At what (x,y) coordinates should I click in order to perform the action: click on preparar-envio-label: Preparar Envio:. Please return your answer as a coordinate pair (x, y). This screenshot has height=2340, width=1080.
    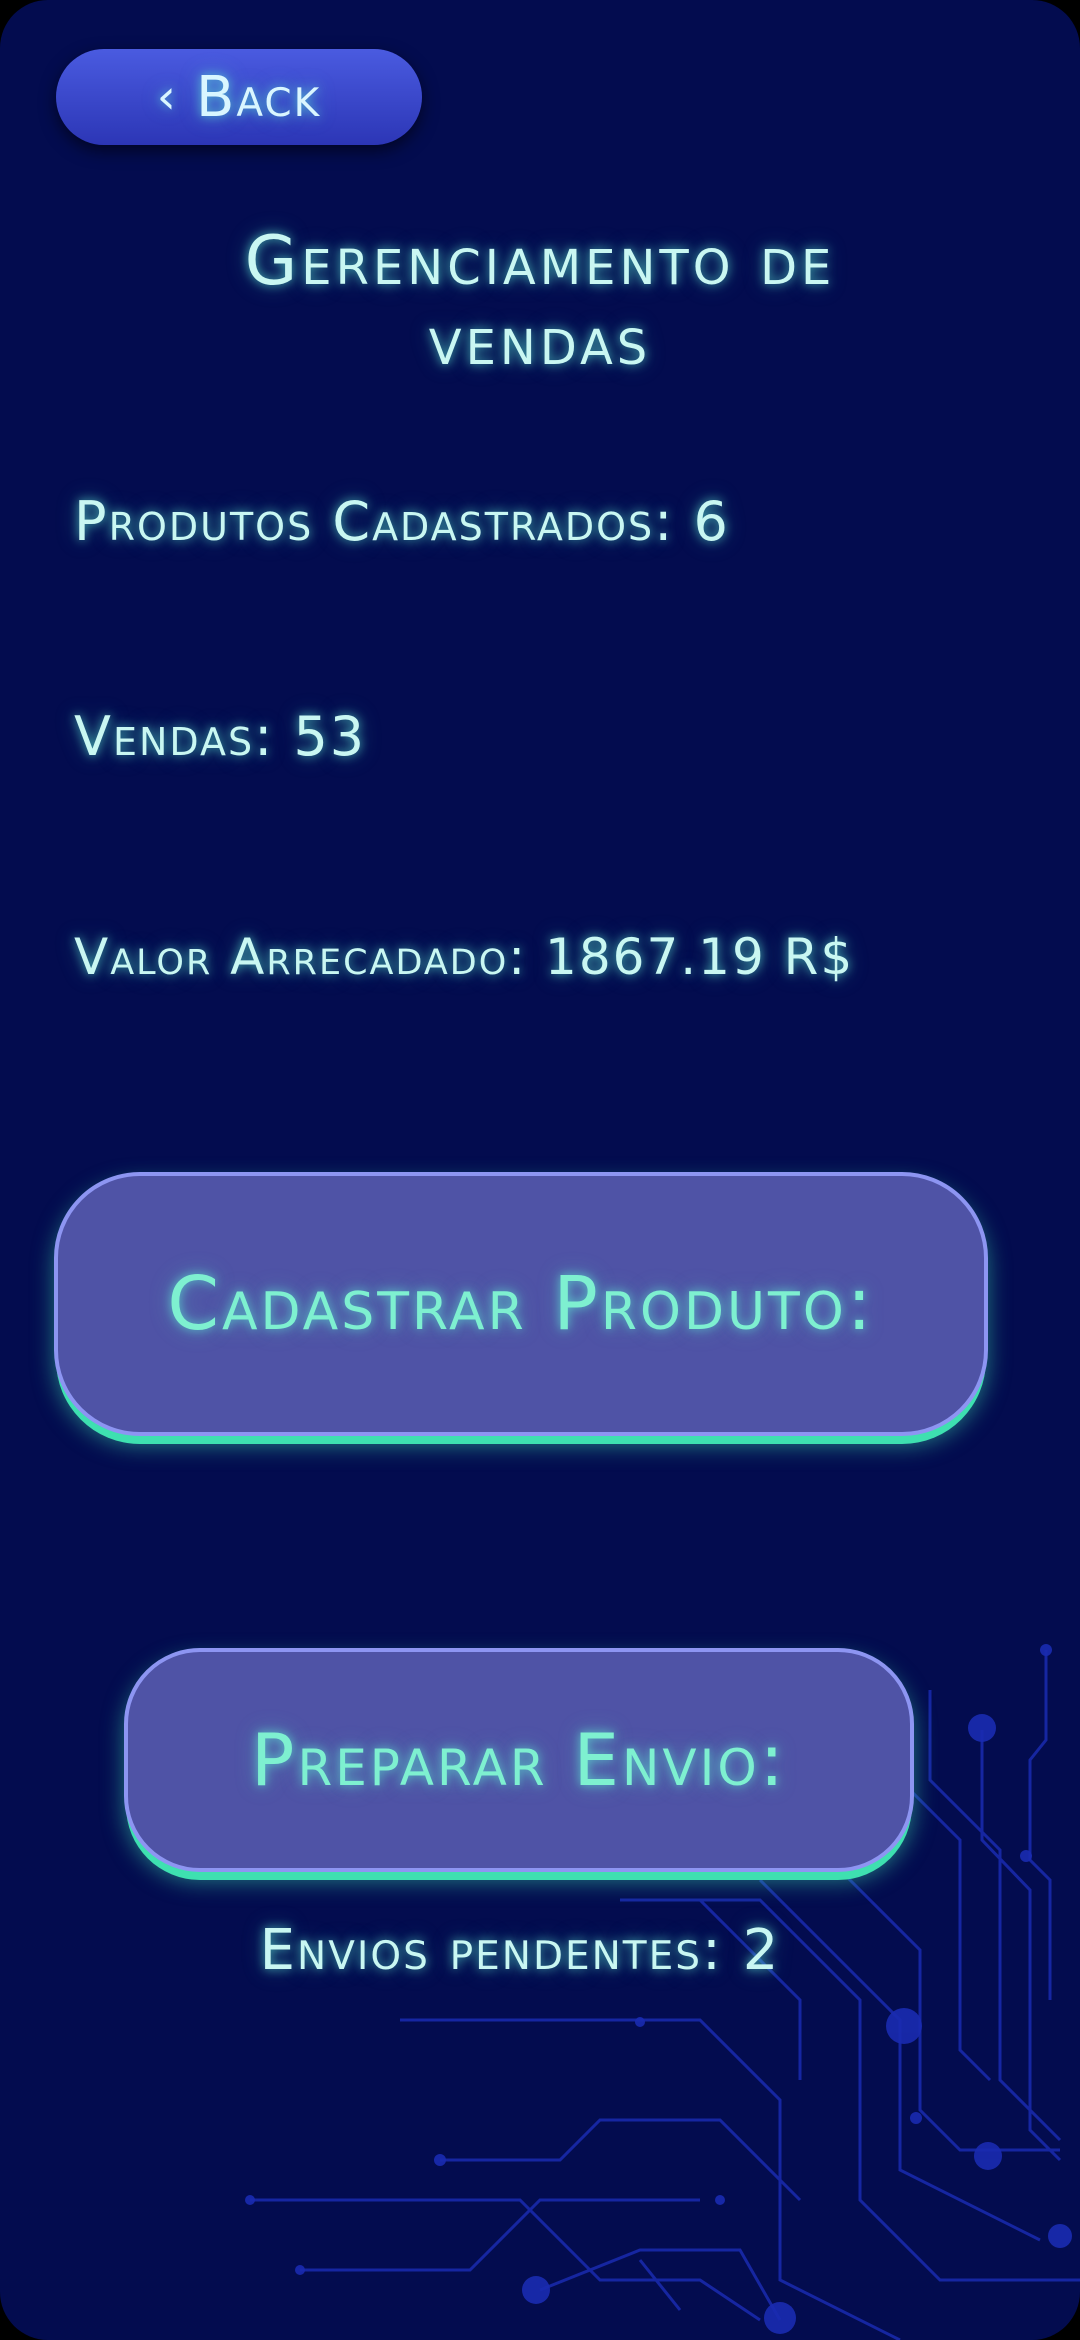
    Looking at the image, I should click on (519, 1760).